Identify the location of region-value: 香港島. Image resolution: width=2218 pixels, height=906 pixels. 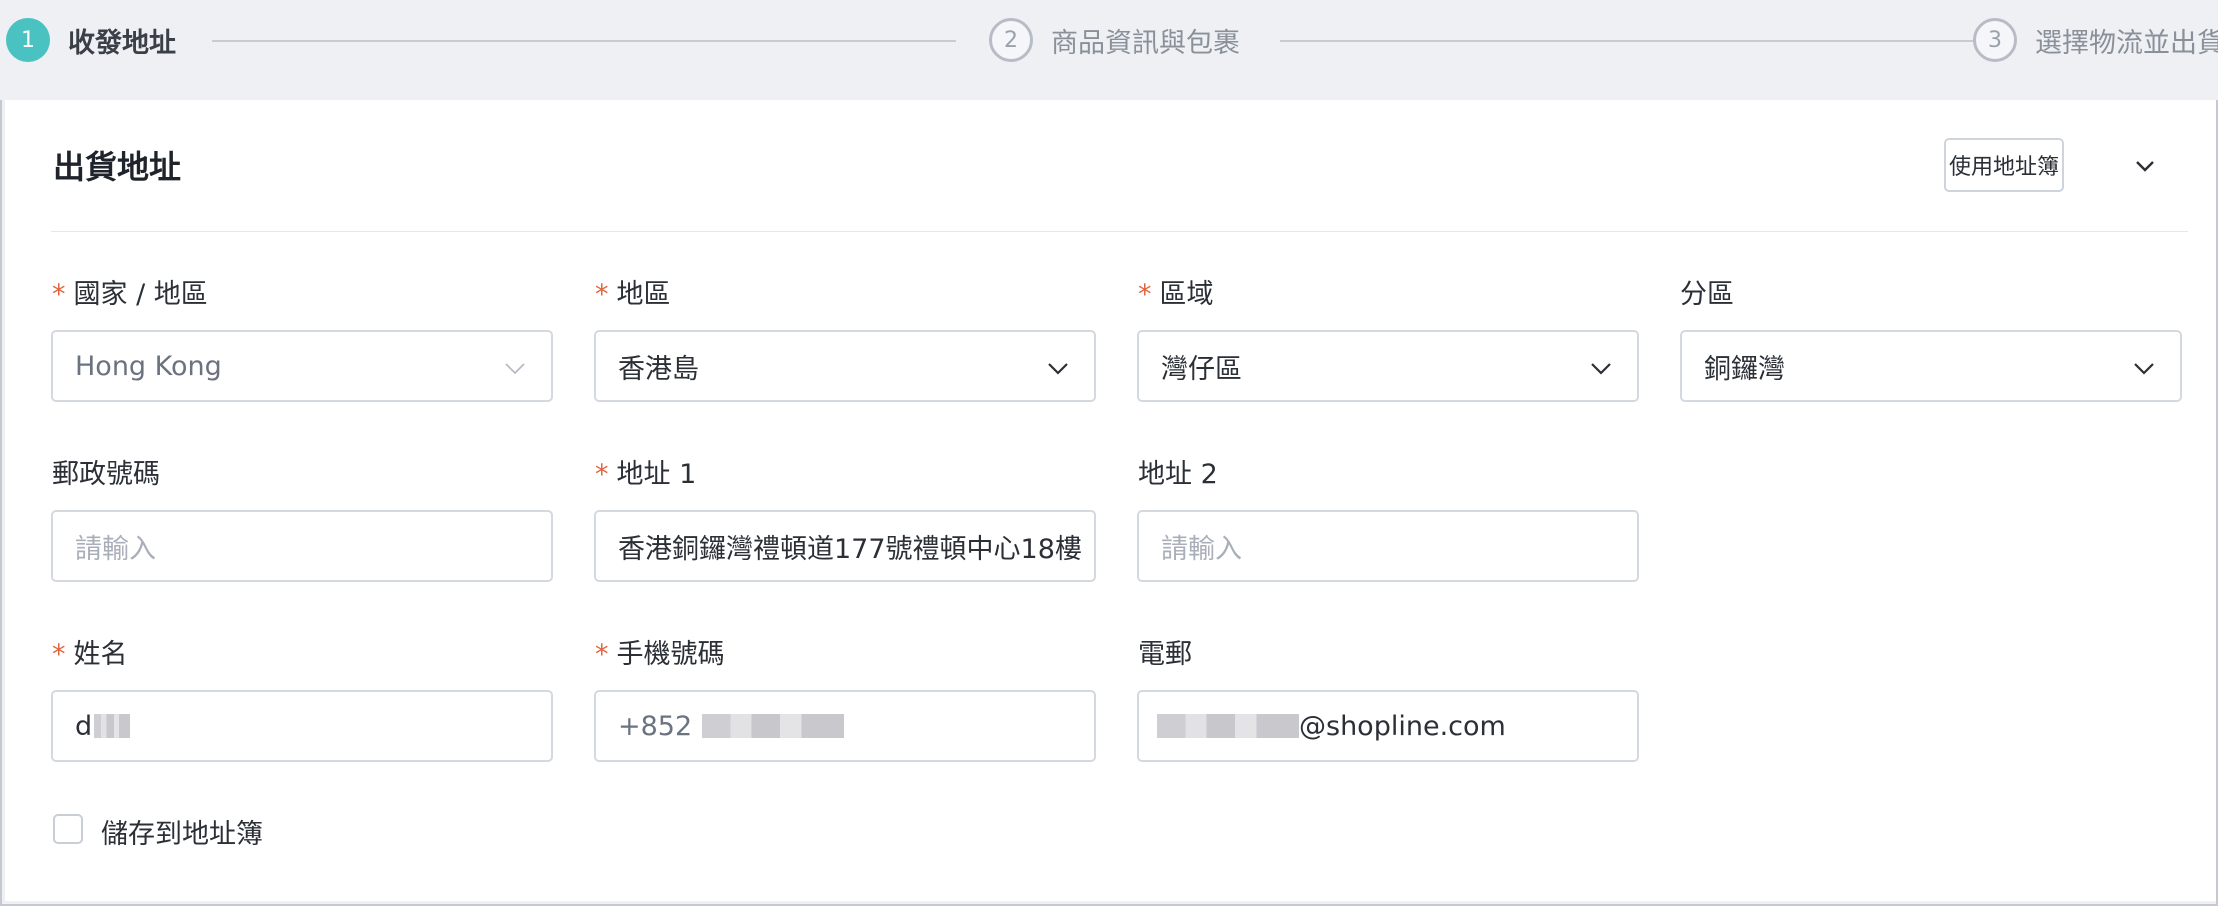
(658, 369).